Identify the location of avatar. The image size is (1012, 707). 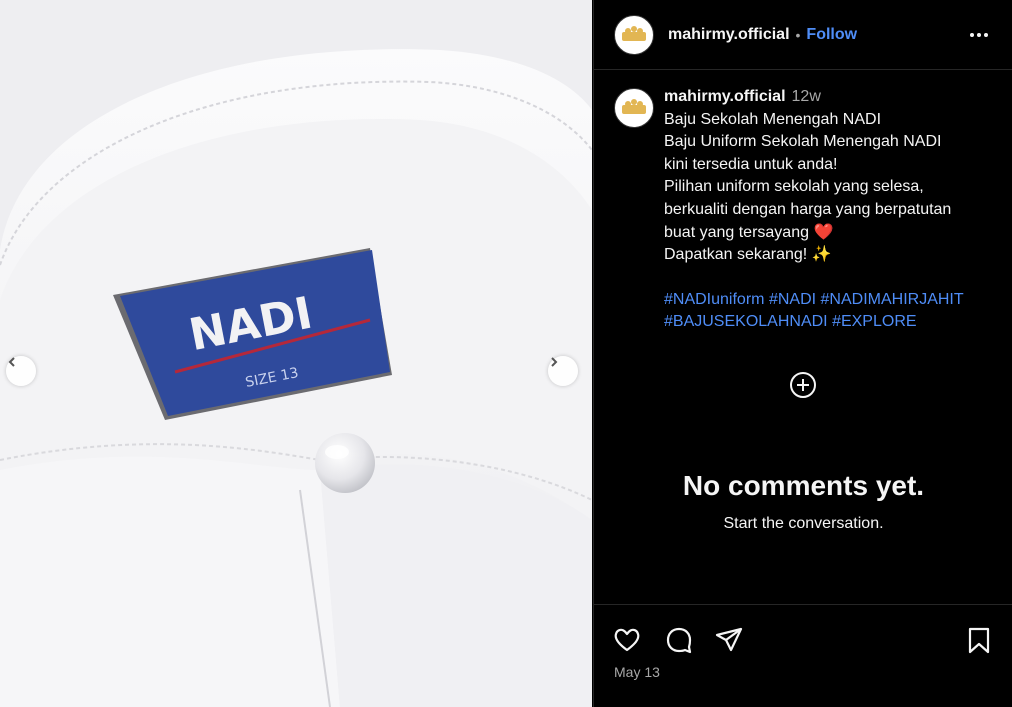
(634, 34).